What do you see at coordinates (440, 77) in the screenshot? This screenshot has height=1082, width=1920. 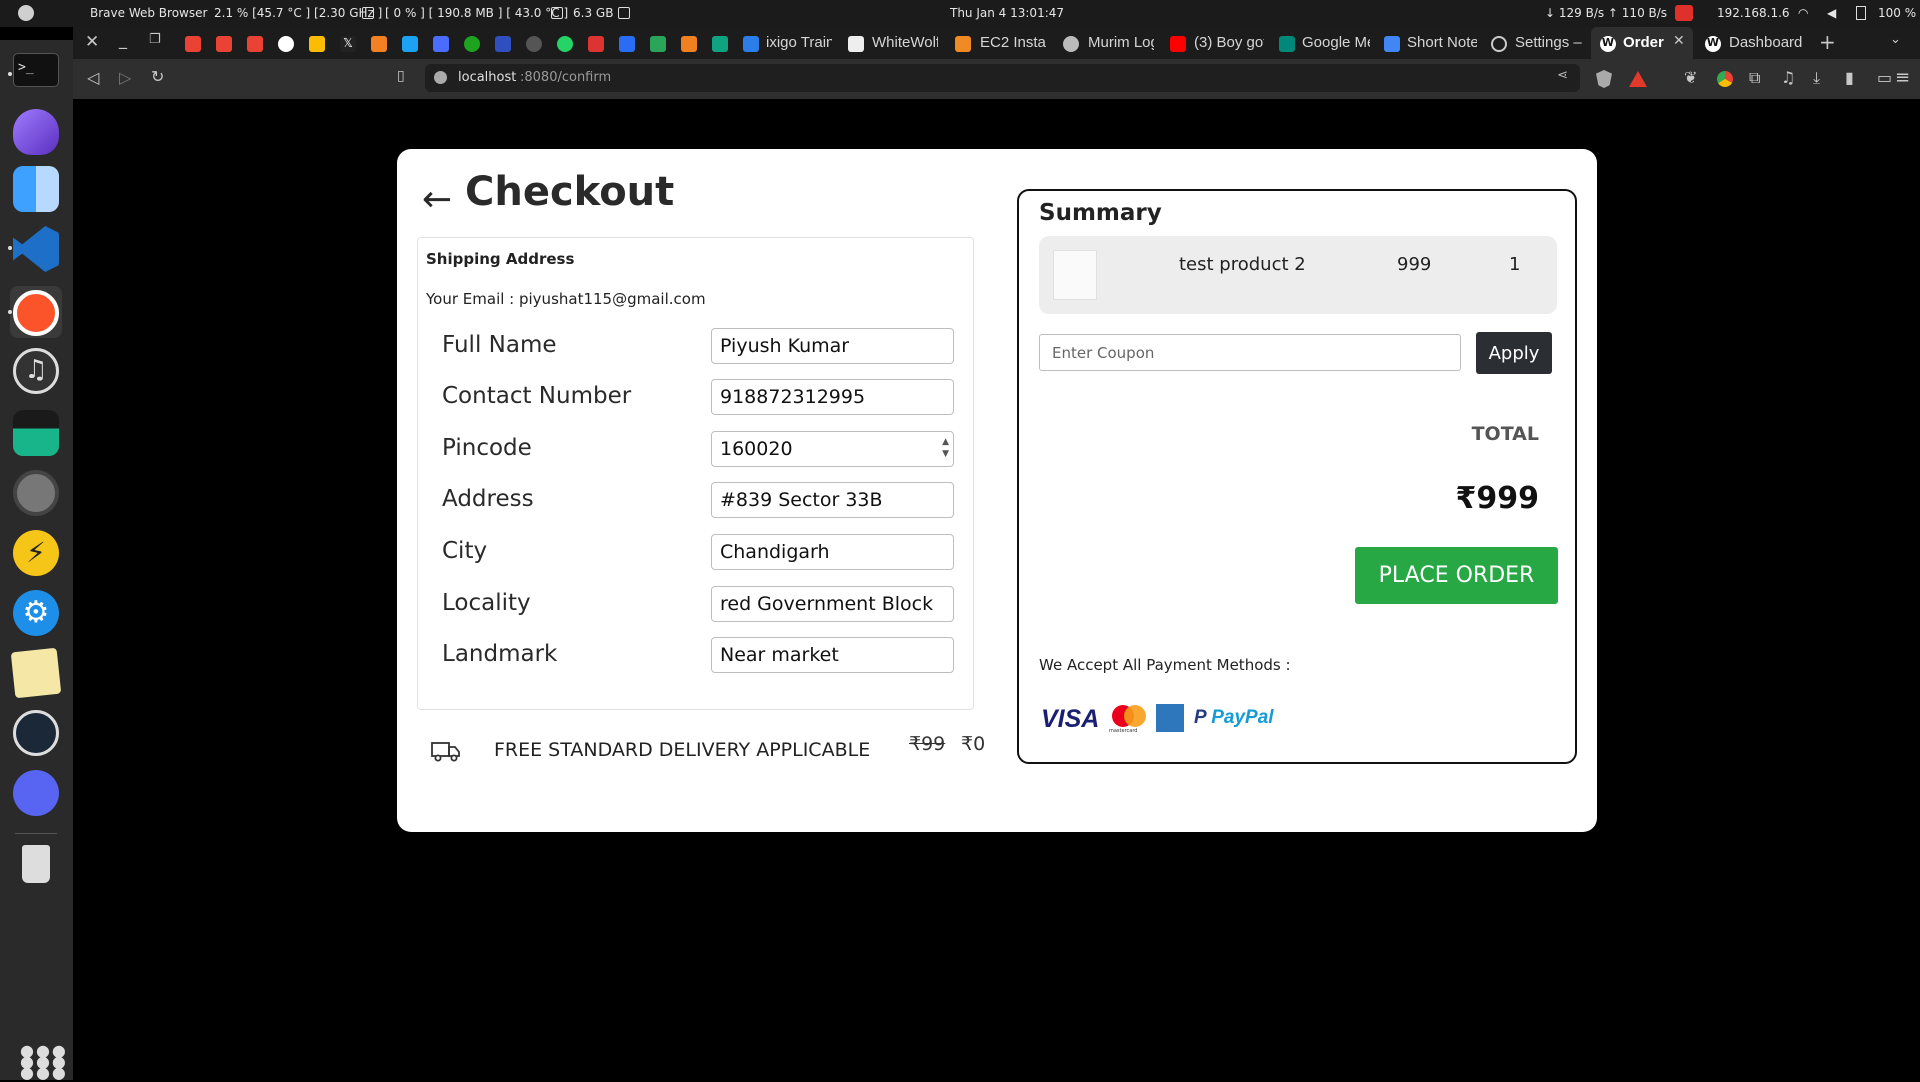 I see `site-info-icon` at bounding box center [440, 77].